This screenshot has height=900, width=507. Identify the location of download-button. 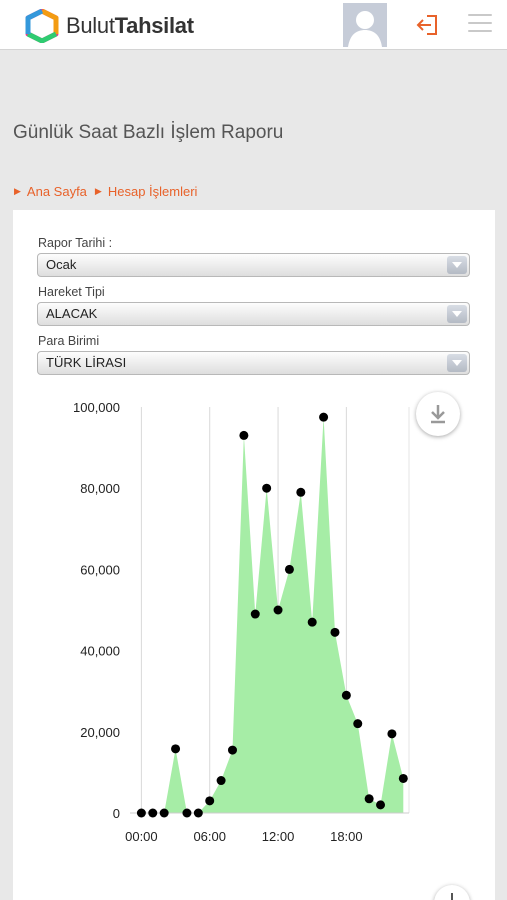
(438, 414).